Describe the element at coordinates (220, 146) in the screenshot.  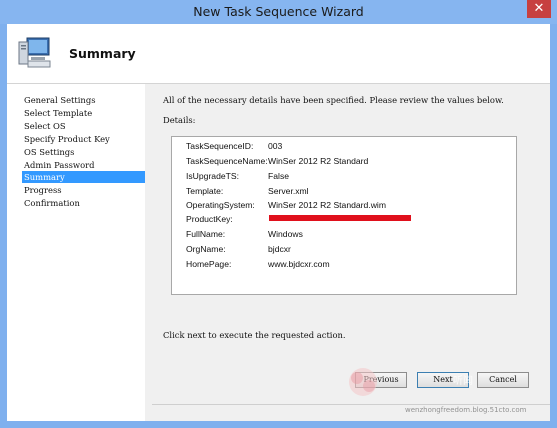
I see `detail-key: TaskSequenceID:` at that location.